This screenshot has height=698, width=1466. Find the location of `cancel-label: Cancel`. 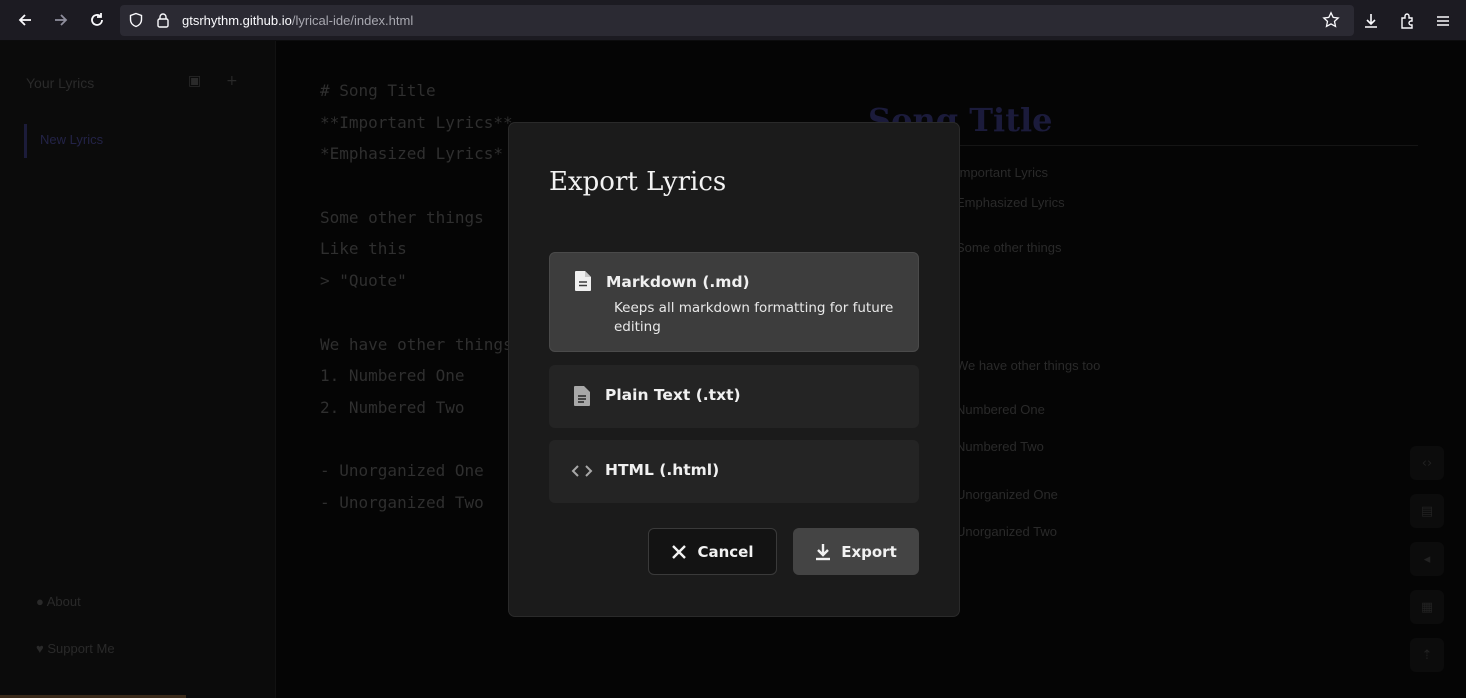

cancel-label: Cancel is located at coordinates (725, 551).